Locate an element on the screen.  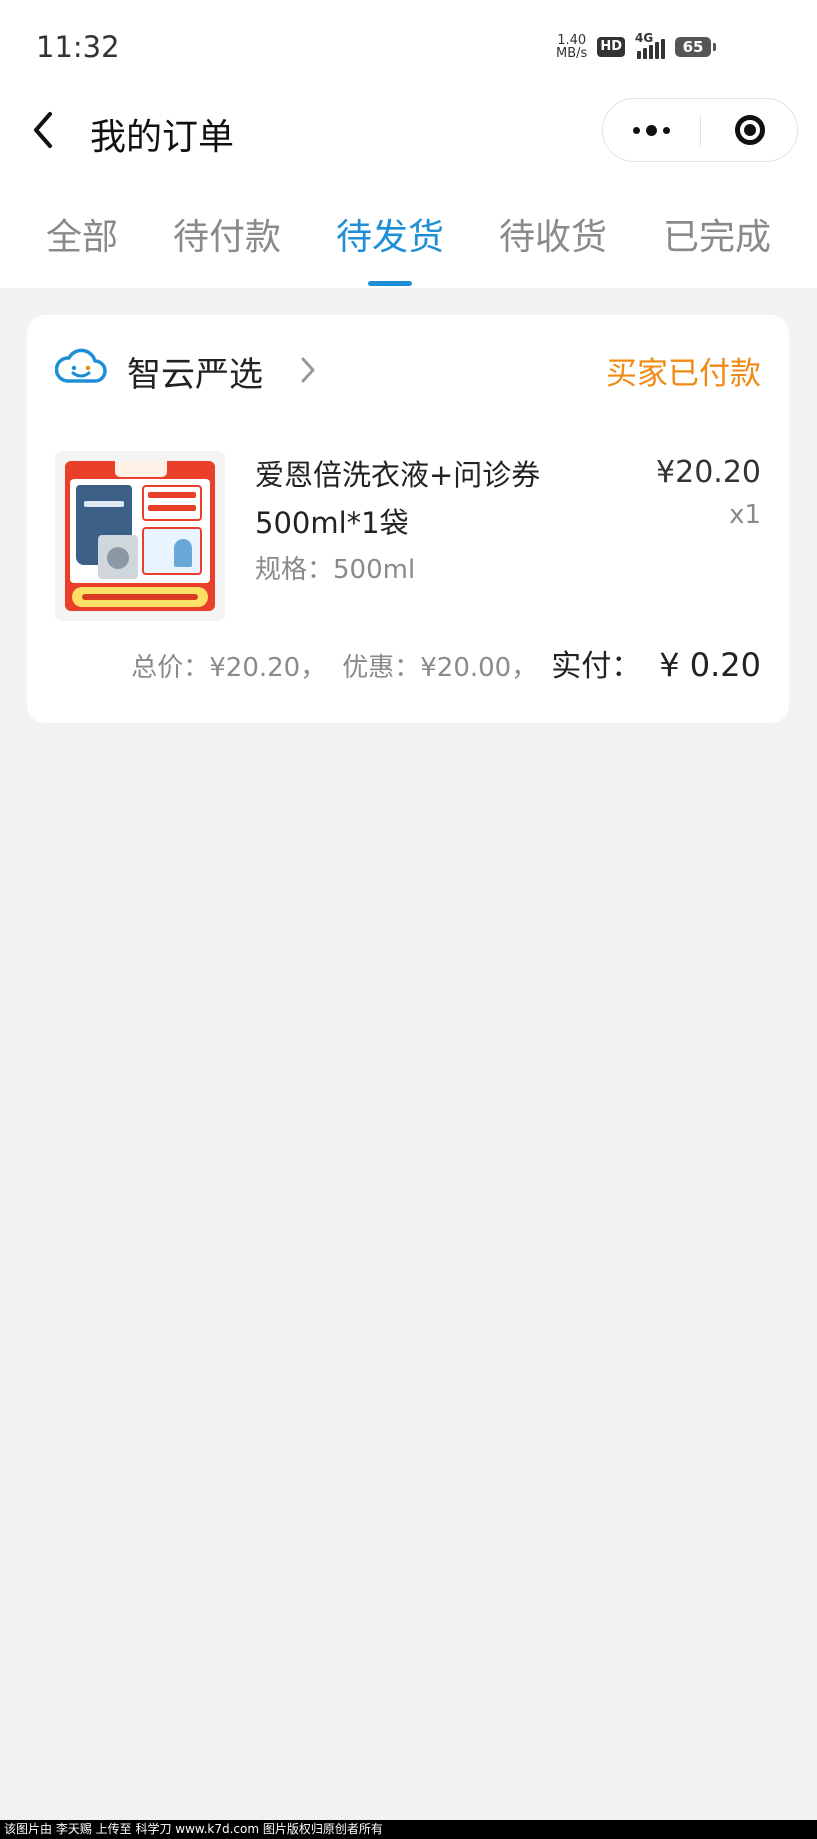
cloud-smile-icon is located at coordinates (81, 365).